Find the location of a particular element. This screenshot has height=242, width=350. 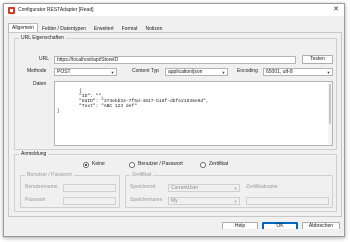

radio-certificate-label: Zertifikat is located at coordinates (218, 164).